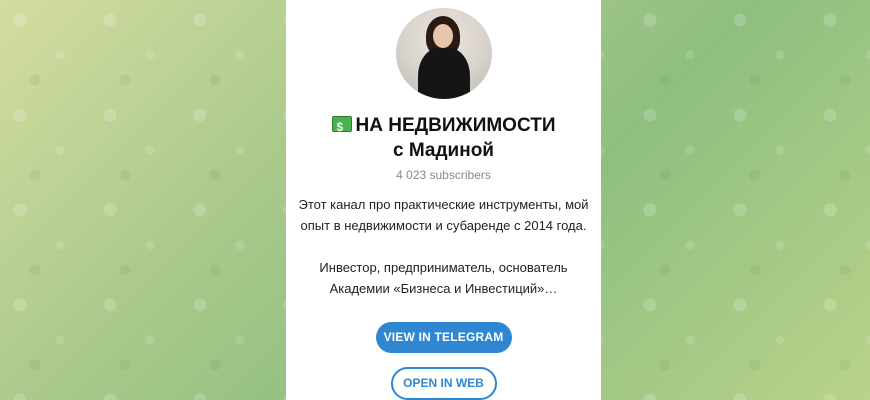 This screenshot has width=870, height=400. What do you see at coordinates (443, 150) in the screenshot?
I see `title-line-2: с Мадиной` at bounding box center [443, 150].